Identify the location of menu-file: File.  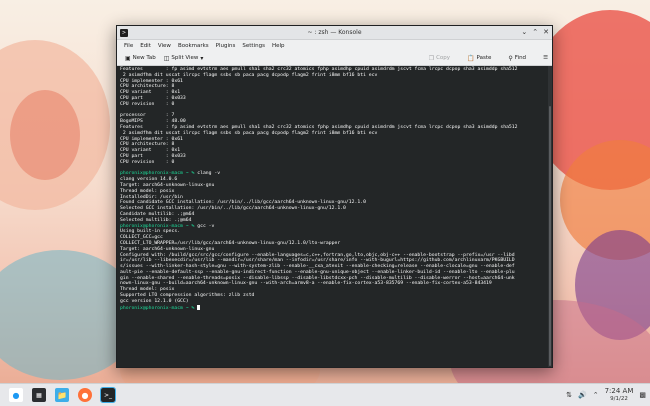
(128, 46).